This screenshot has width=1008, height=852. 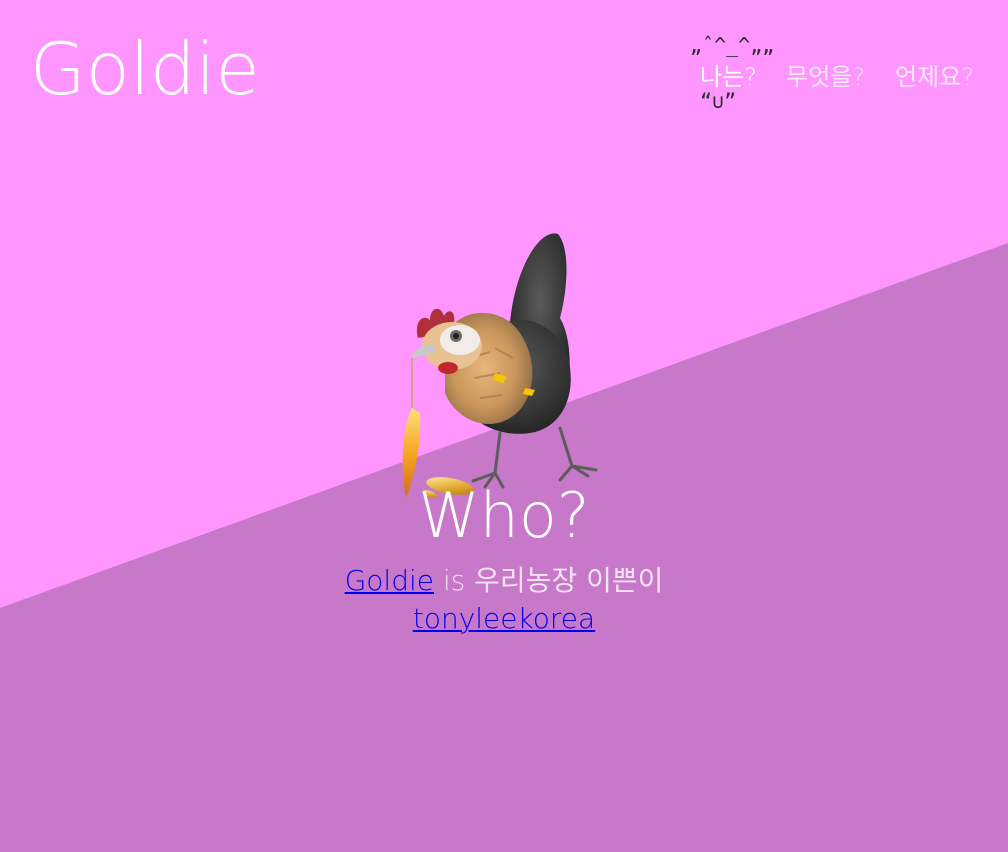 I want to click on author-link: tonyleekorea, so click(x=504, y=618).